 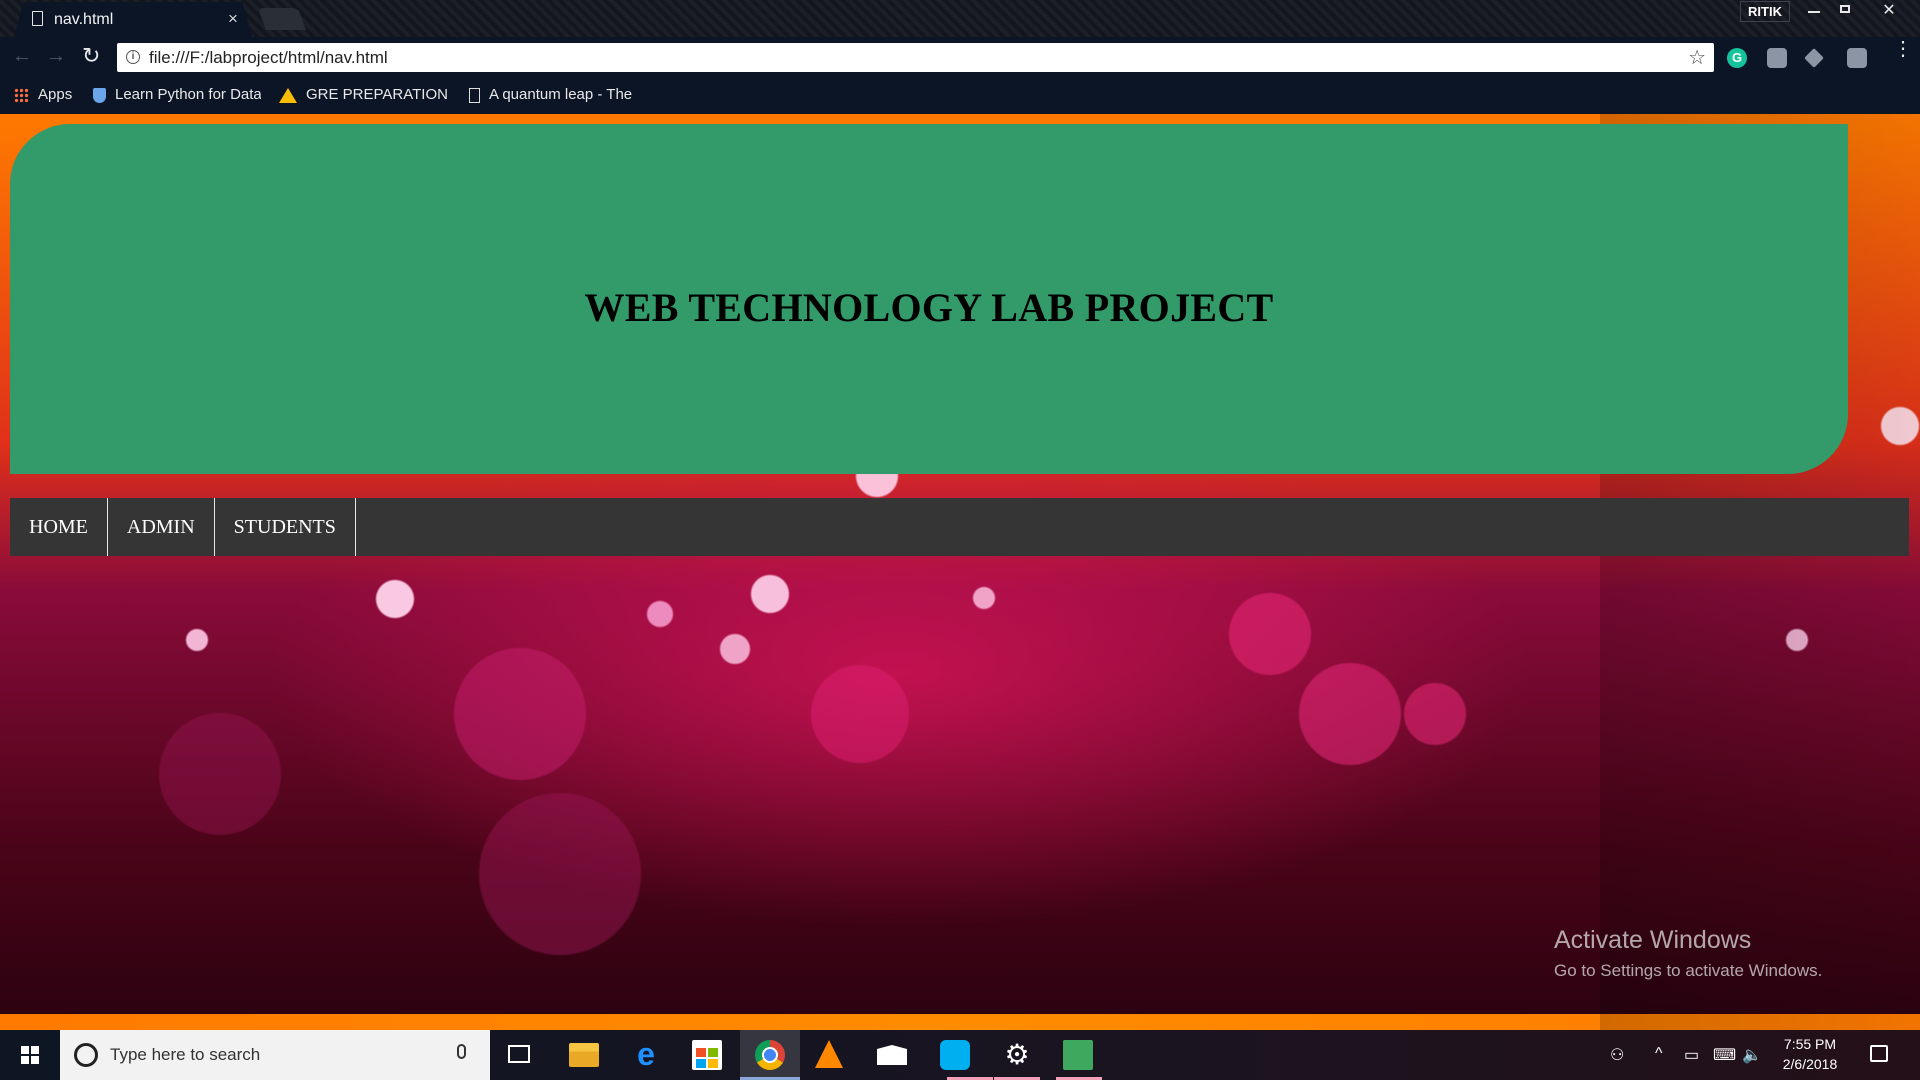 What do you see at coordinates (1688, 970) in the screenshot?
I see `watermark-subtitle: Go to Settings to activate Windows.` at bounding box center [1688, 970].